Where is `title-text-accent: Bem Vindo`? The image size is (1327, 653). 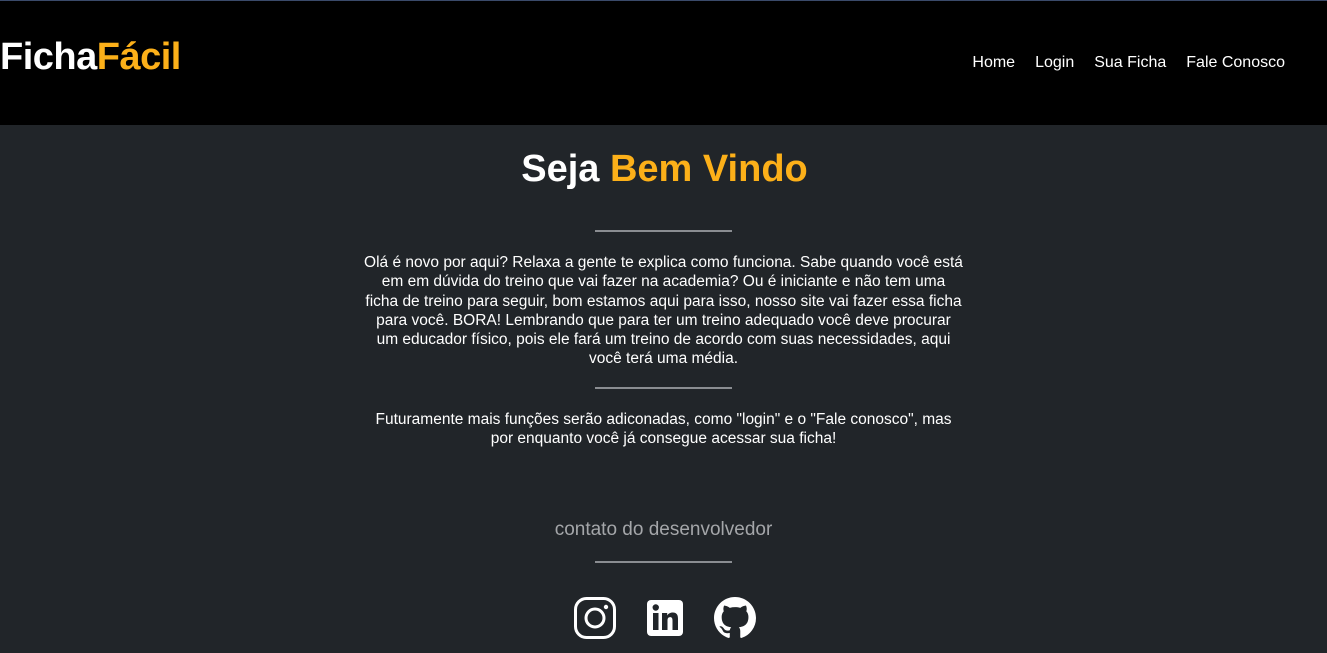 title-text-accent: Bem Vindo is located at coordinates (708, 169).